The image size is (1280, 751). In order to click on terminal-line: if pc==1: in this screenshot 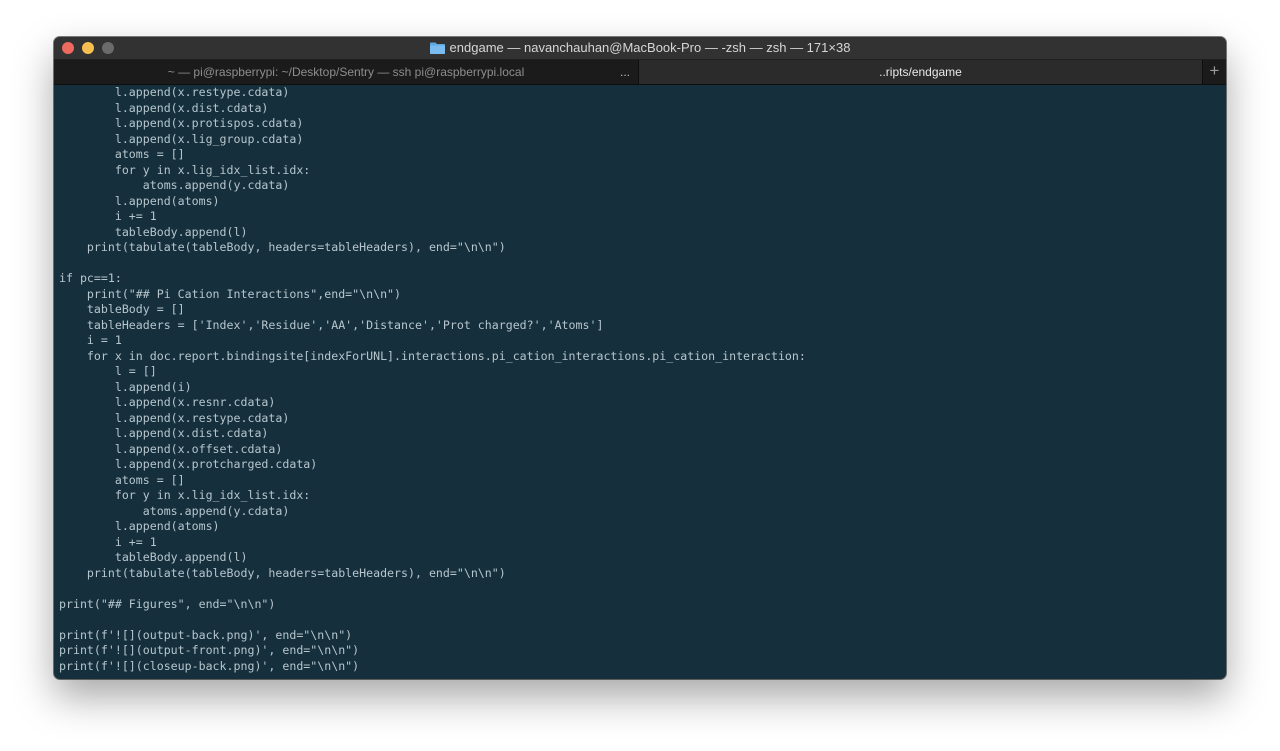, I will do `click(90, 278)`.